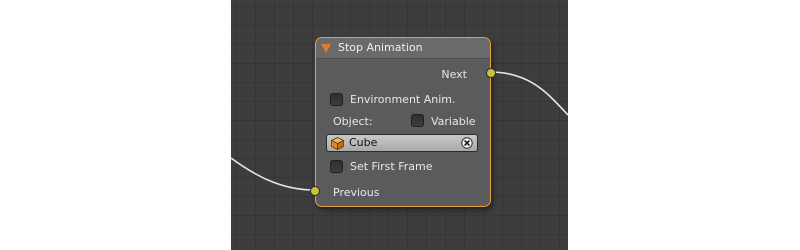  I want to click on object-label: Object:, so click(353, 121).